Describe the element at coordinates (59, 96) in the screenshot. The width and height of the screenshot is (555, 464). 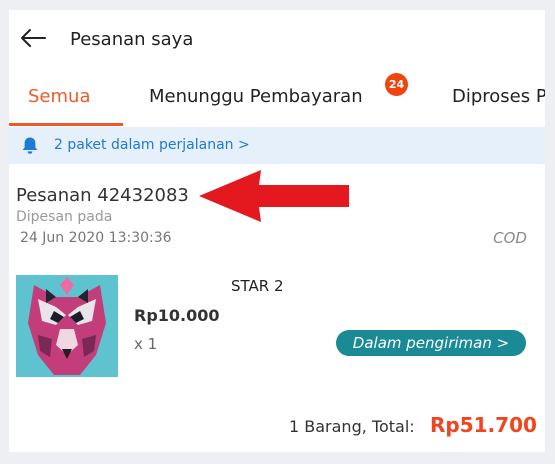
I see `tab-all: Semua` at that location.